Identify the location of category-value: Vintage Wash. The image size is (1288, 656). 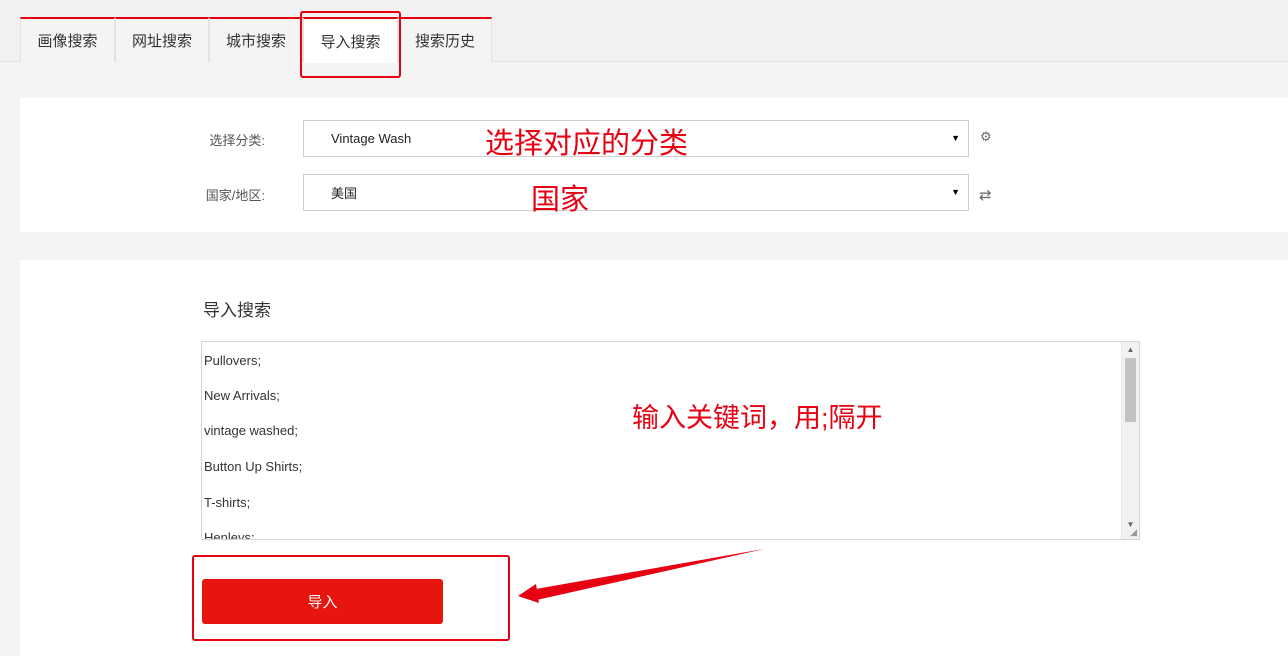
(371, 138).